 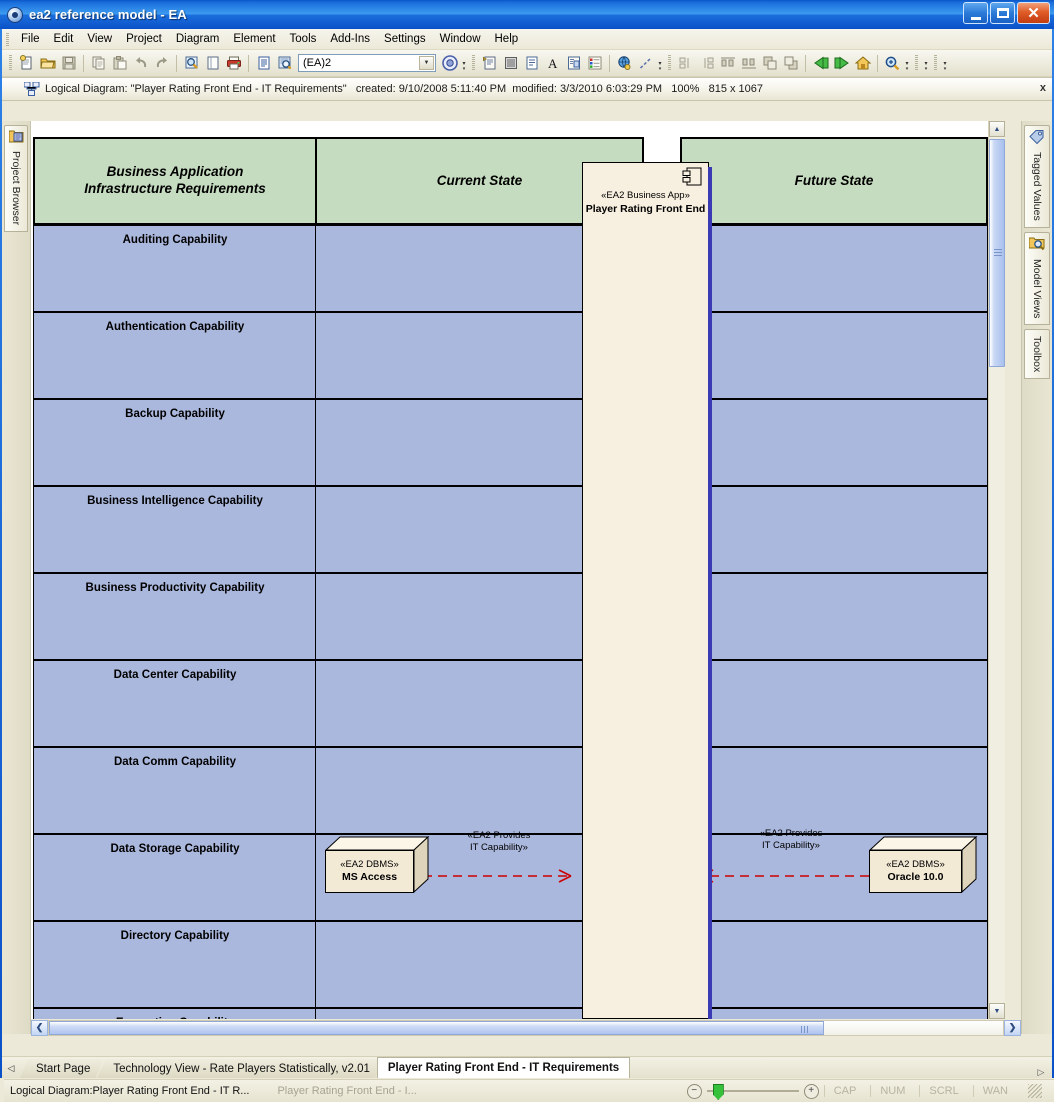 I want to click on dock-tab-tagged-values: Tagged Values, so click(x=1037, y=176).